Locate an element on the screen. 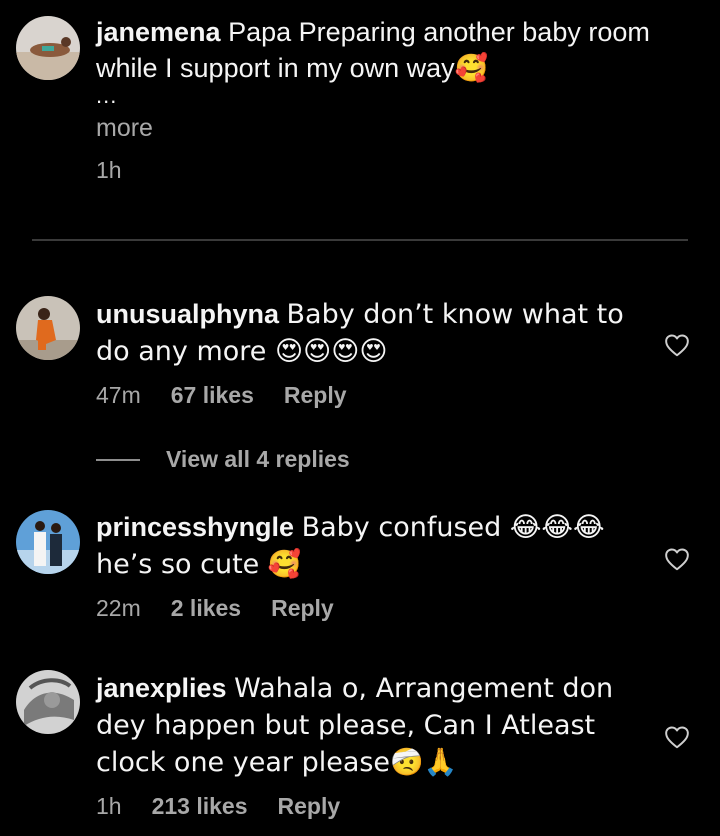  timestamp: 47m is located at coordinates (118, 395).